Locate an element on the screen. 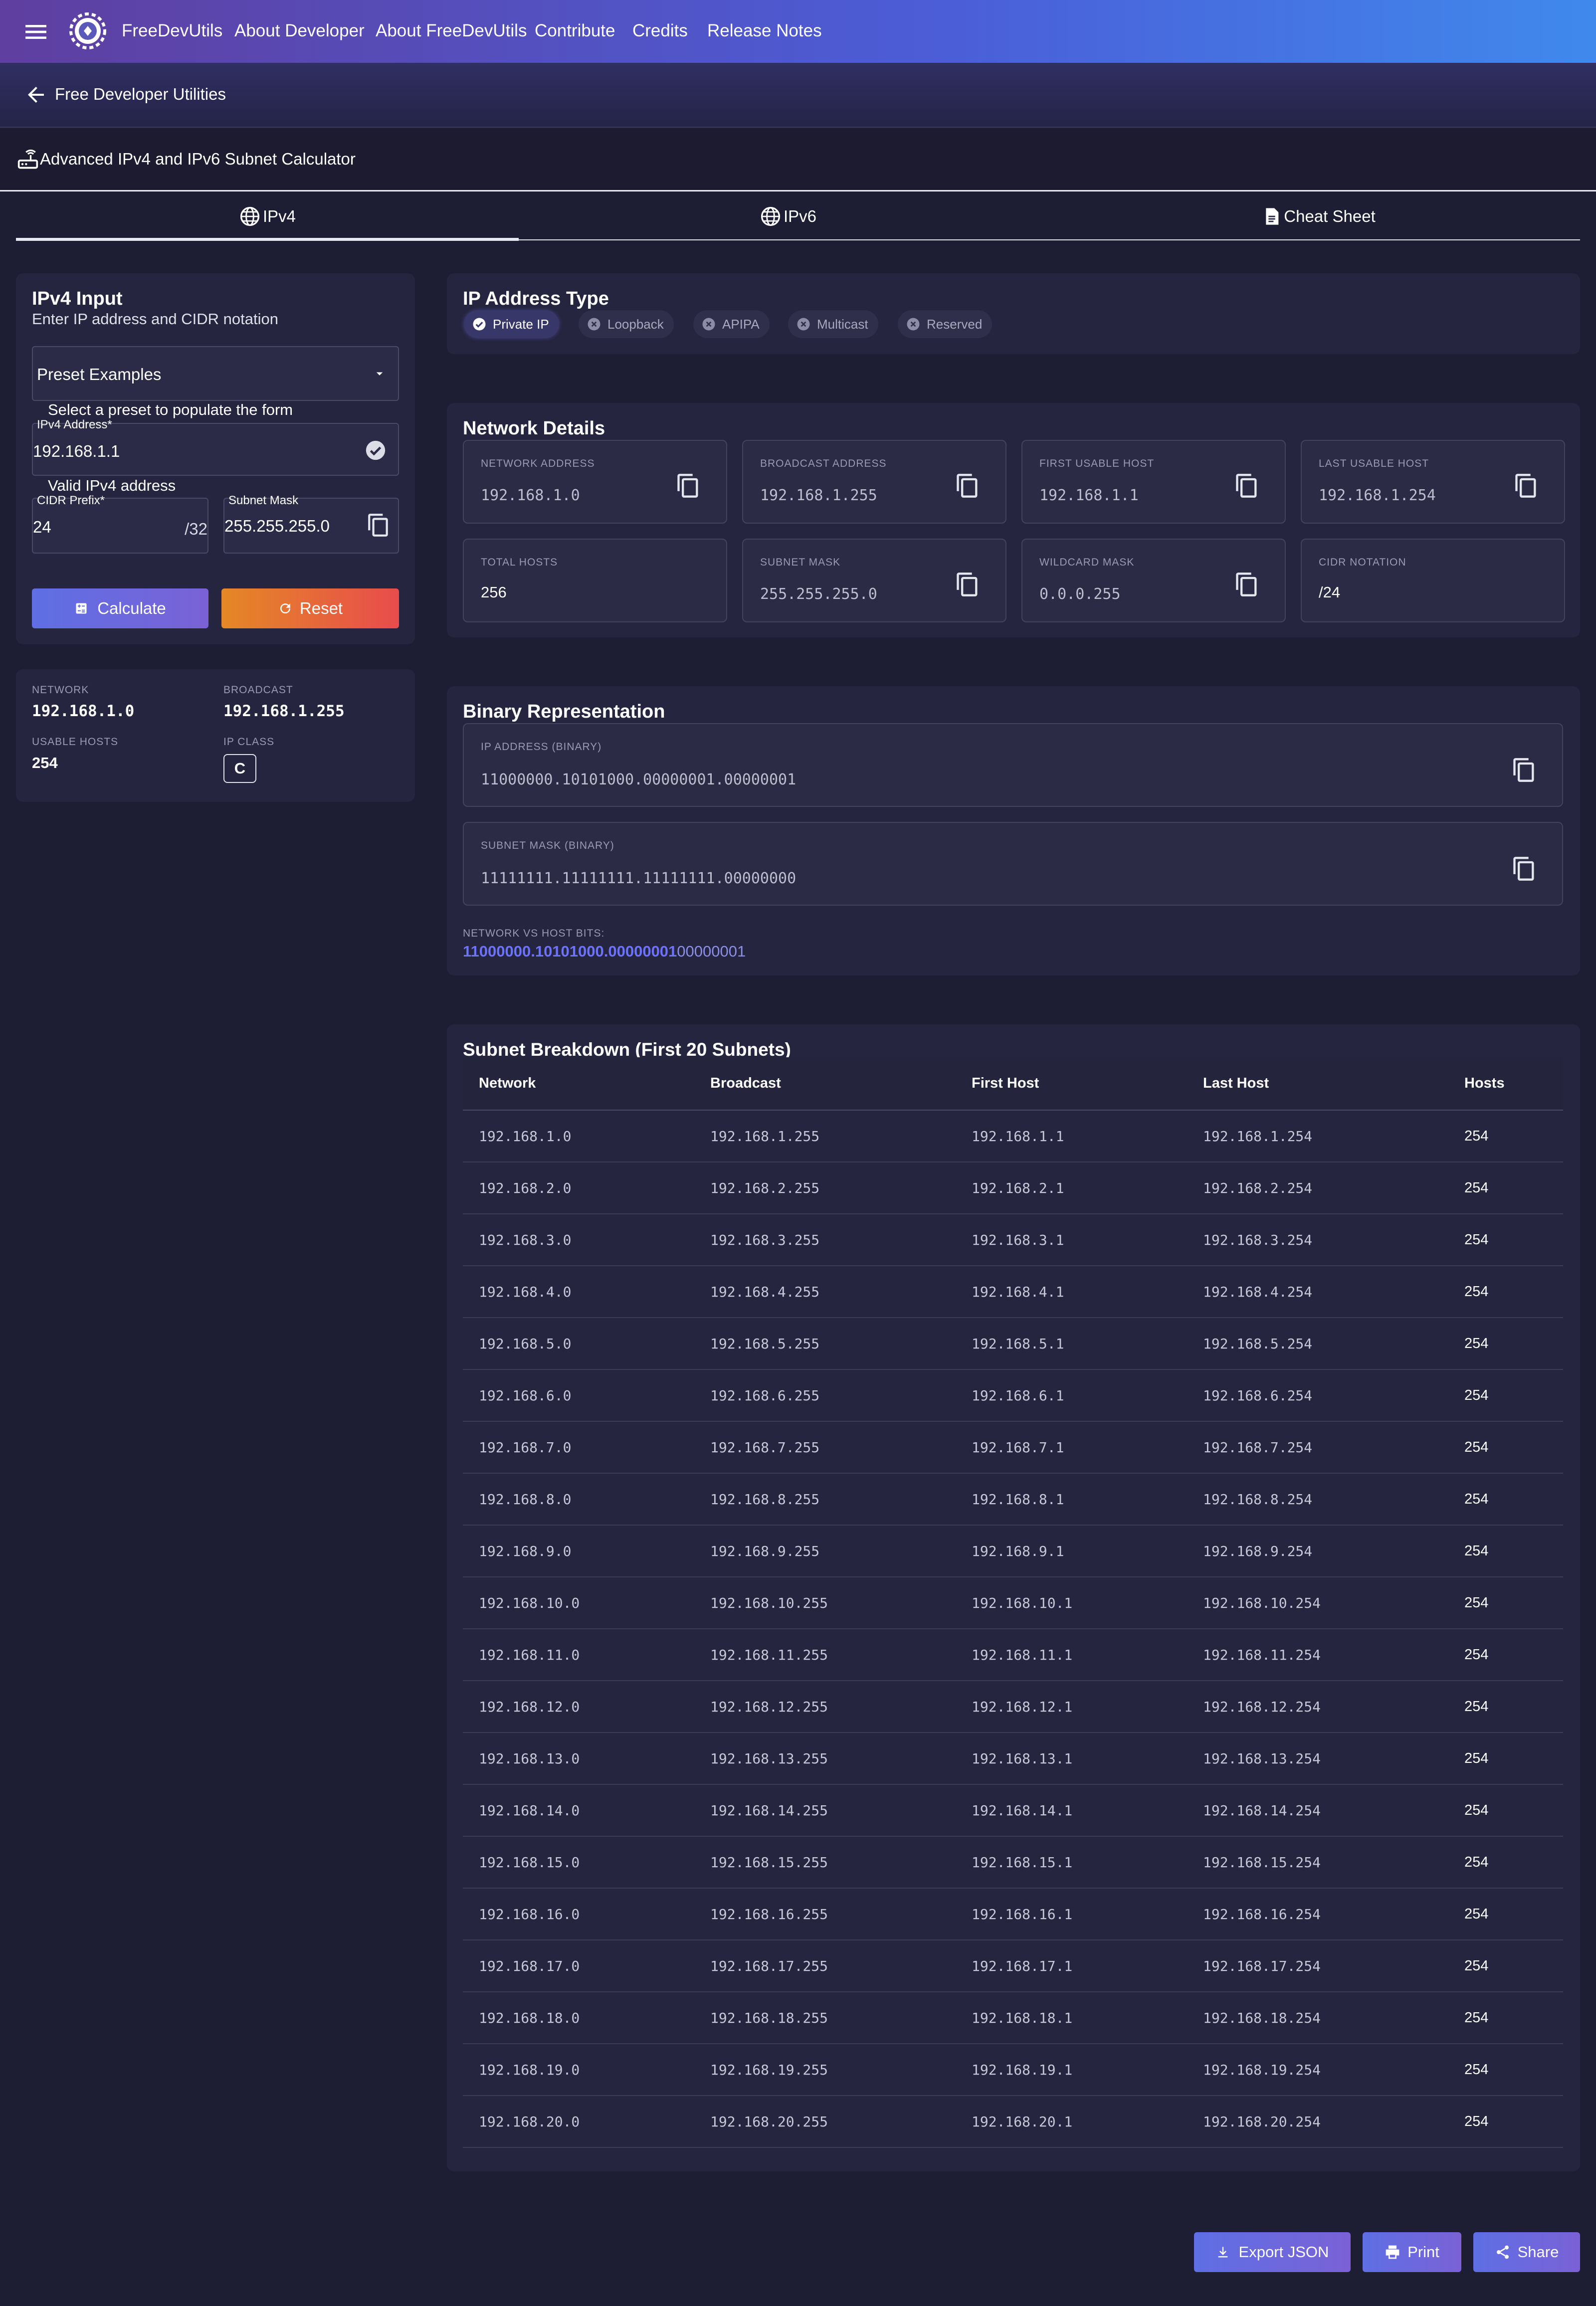 The image size is (1596, 2306). cidr-prefix-input: 24 is located at coordinates (42, 527).